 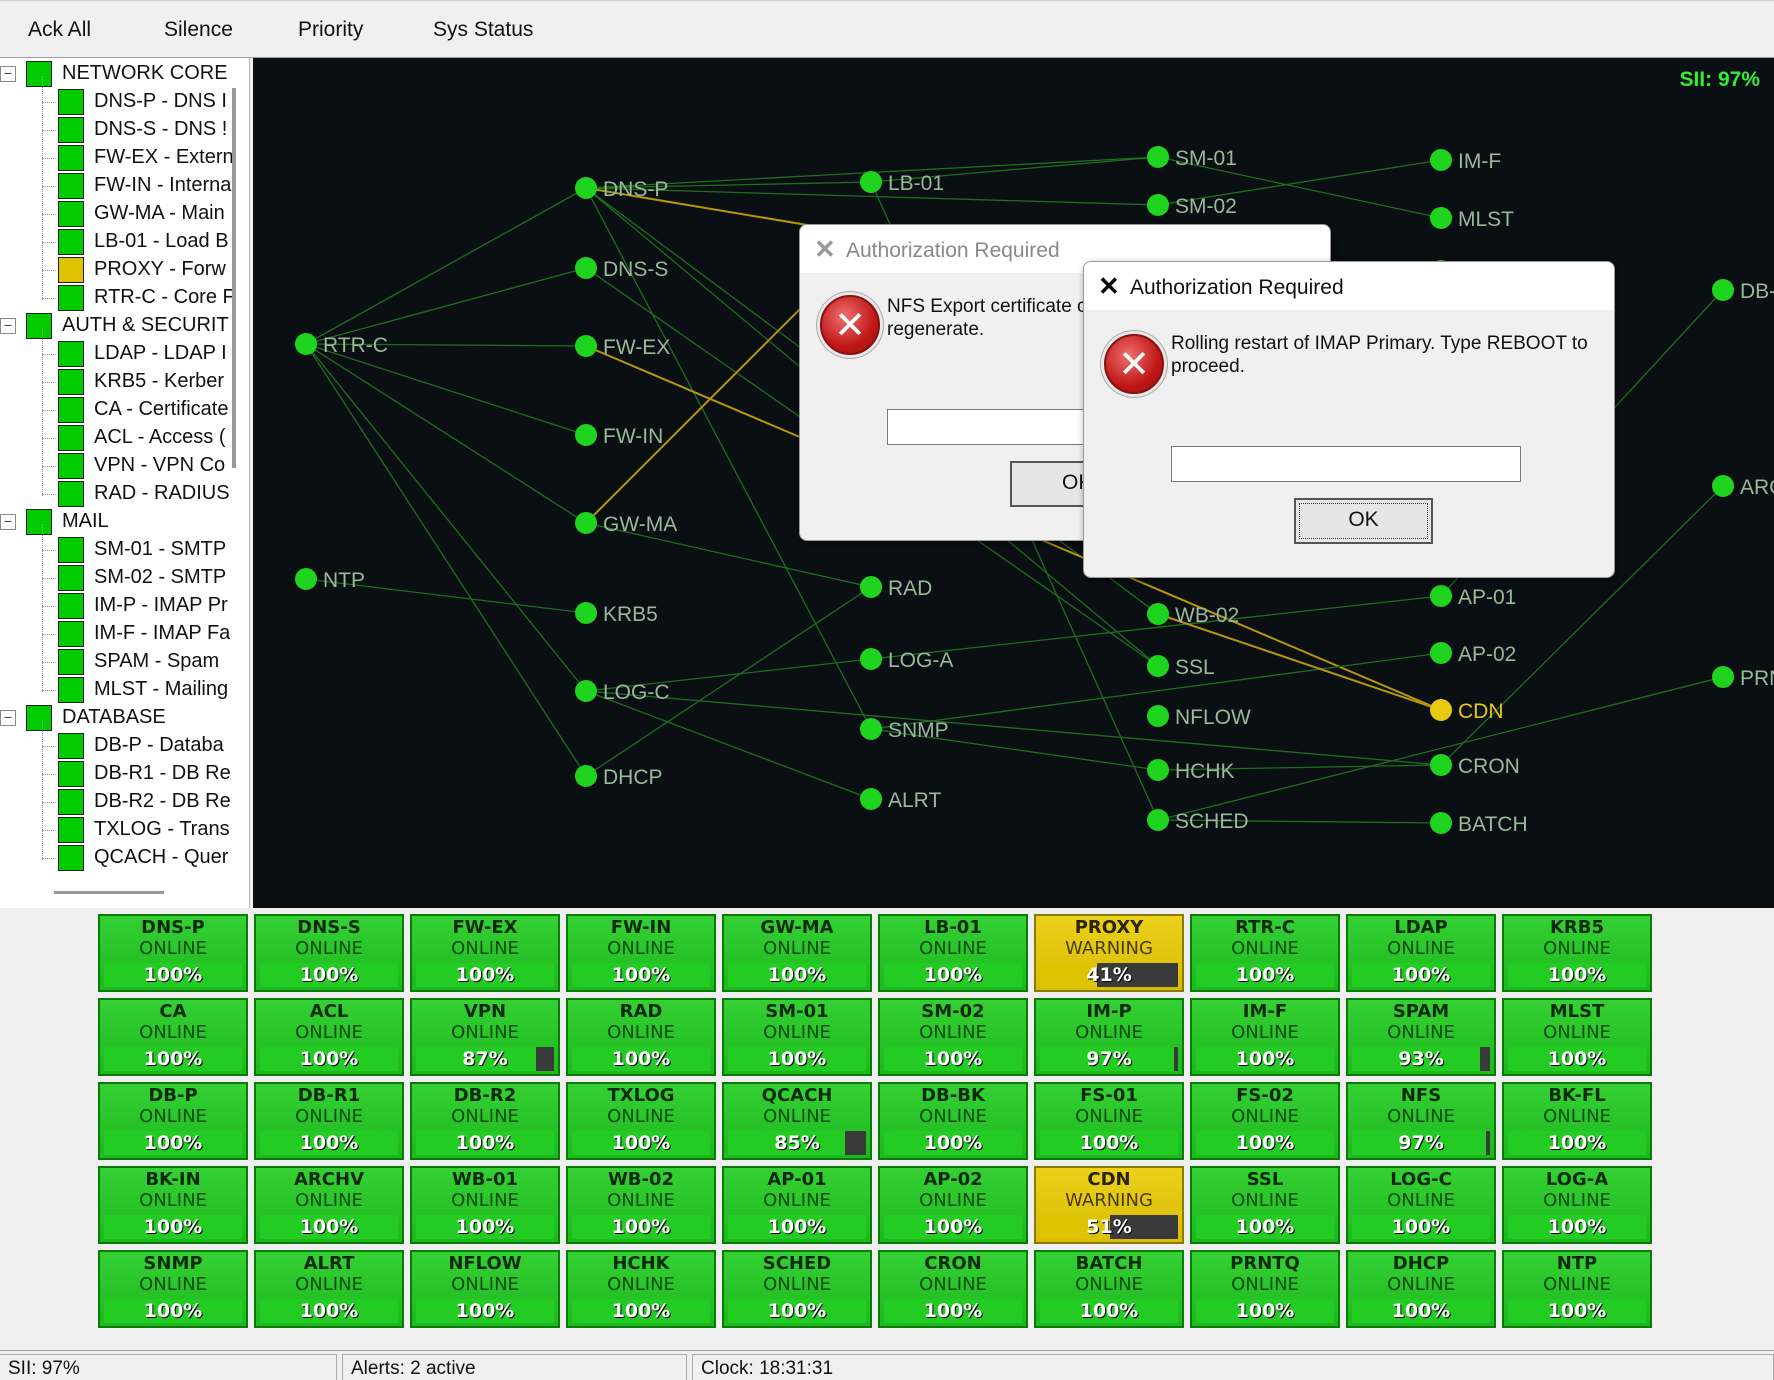 I want to click on status-tile: CRON ONLINE 100%, so click(x=953, y=1289).